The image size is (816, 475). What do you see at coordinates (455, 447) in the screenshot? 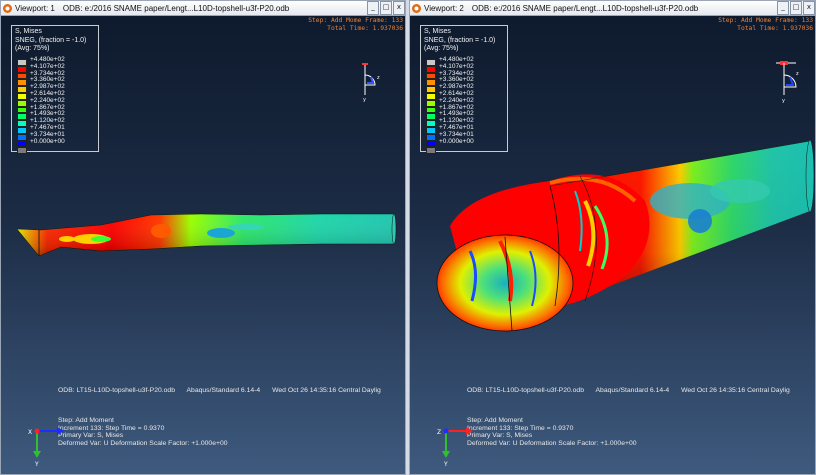
I see `coordinate-triad-icon: Y Z` at bounding box center [455, 447].